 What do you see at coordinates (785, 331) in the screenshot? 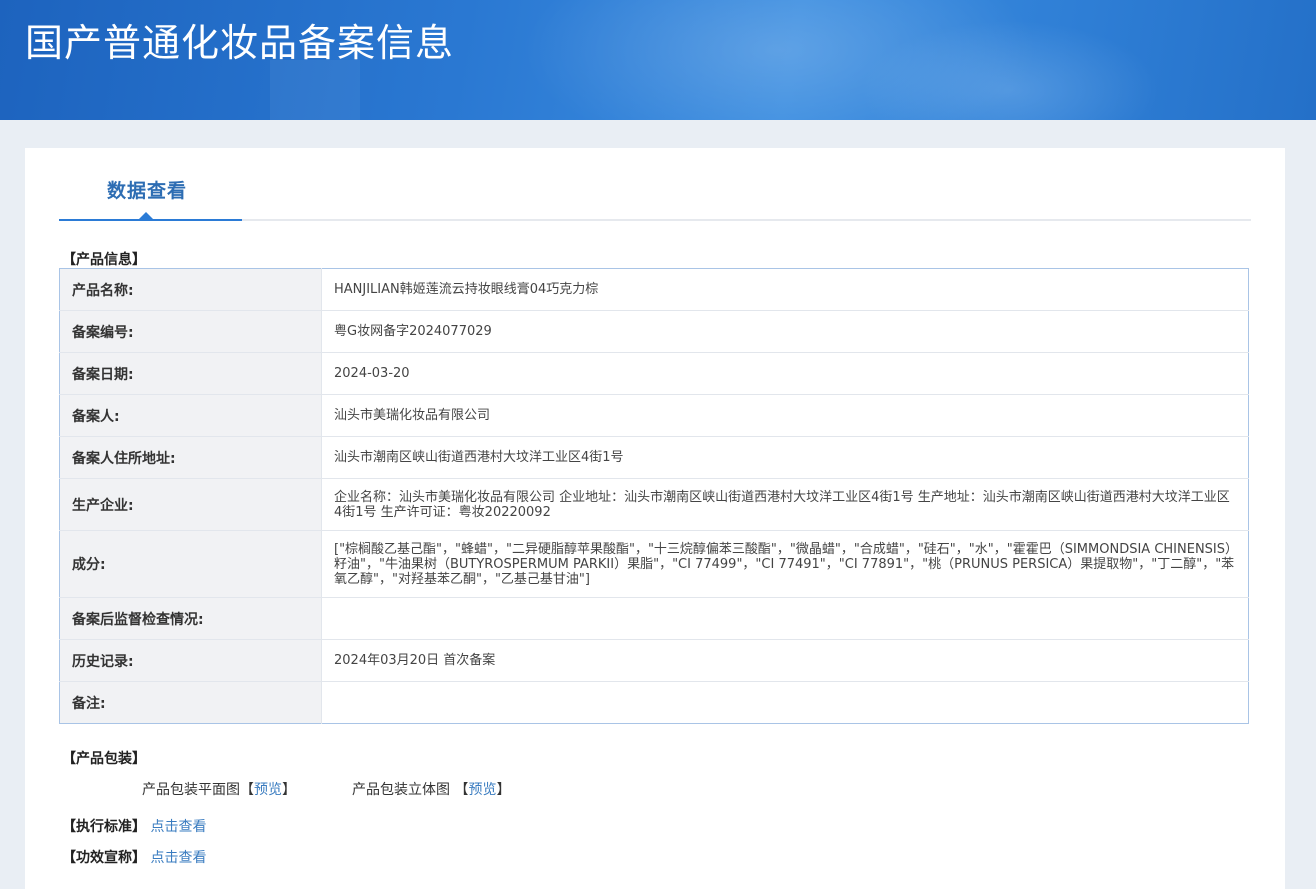
I see `row-value: 粤G妆网备字2024077029` at bounding box center [785, 331].